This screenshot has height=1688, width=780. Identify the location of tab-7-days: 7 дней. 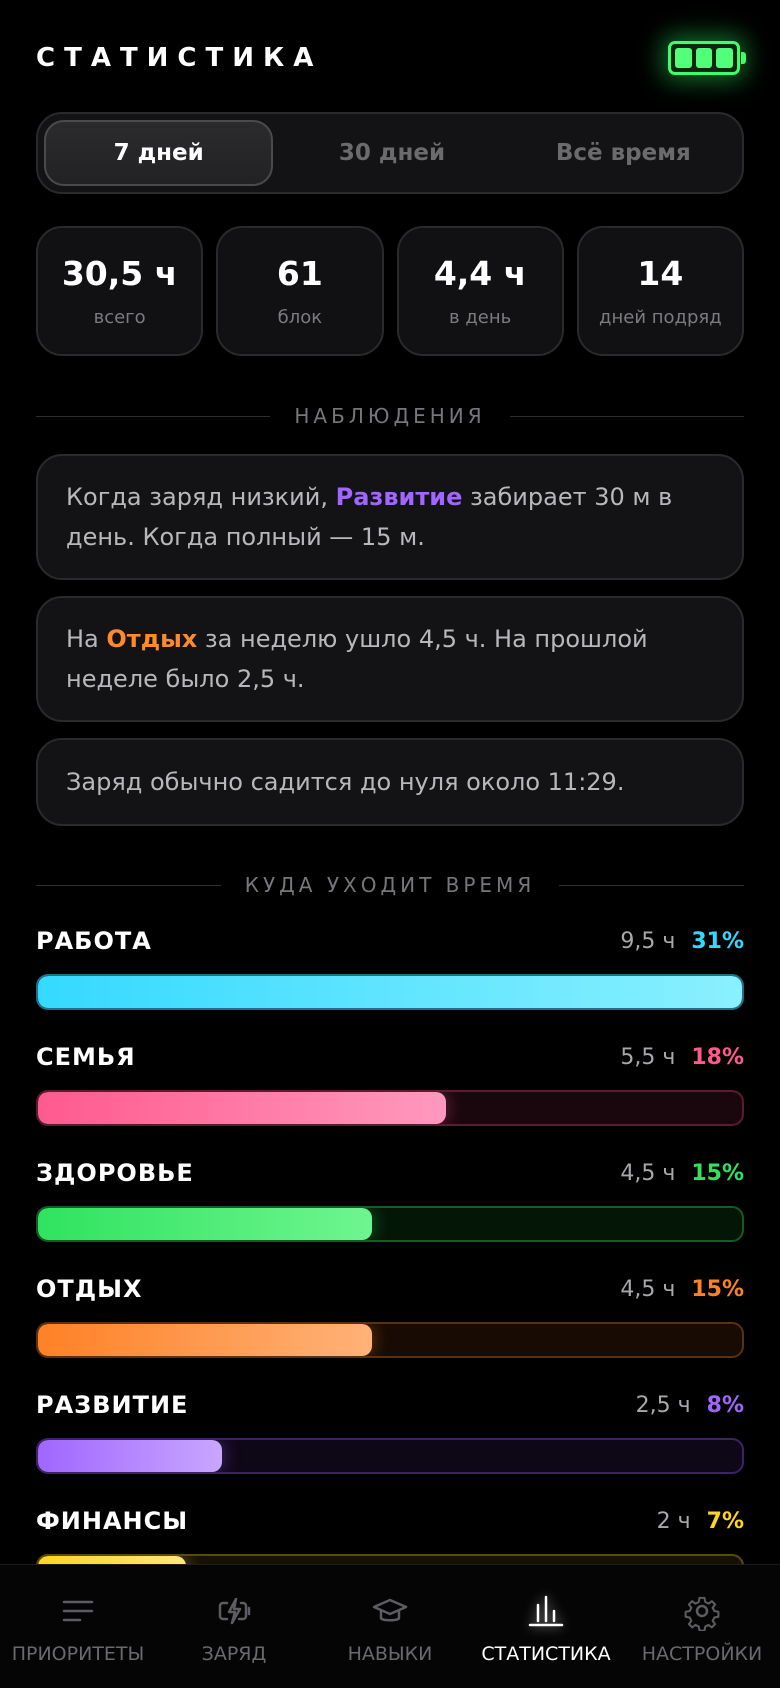
(159, 153).